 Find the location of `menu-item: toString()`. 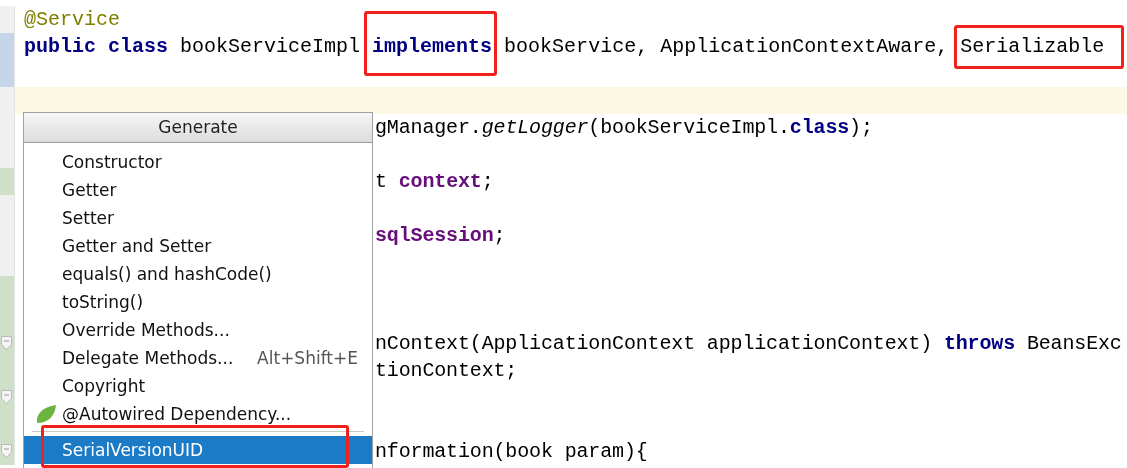

menu-item: toString() is located at coordinates (198, 302).